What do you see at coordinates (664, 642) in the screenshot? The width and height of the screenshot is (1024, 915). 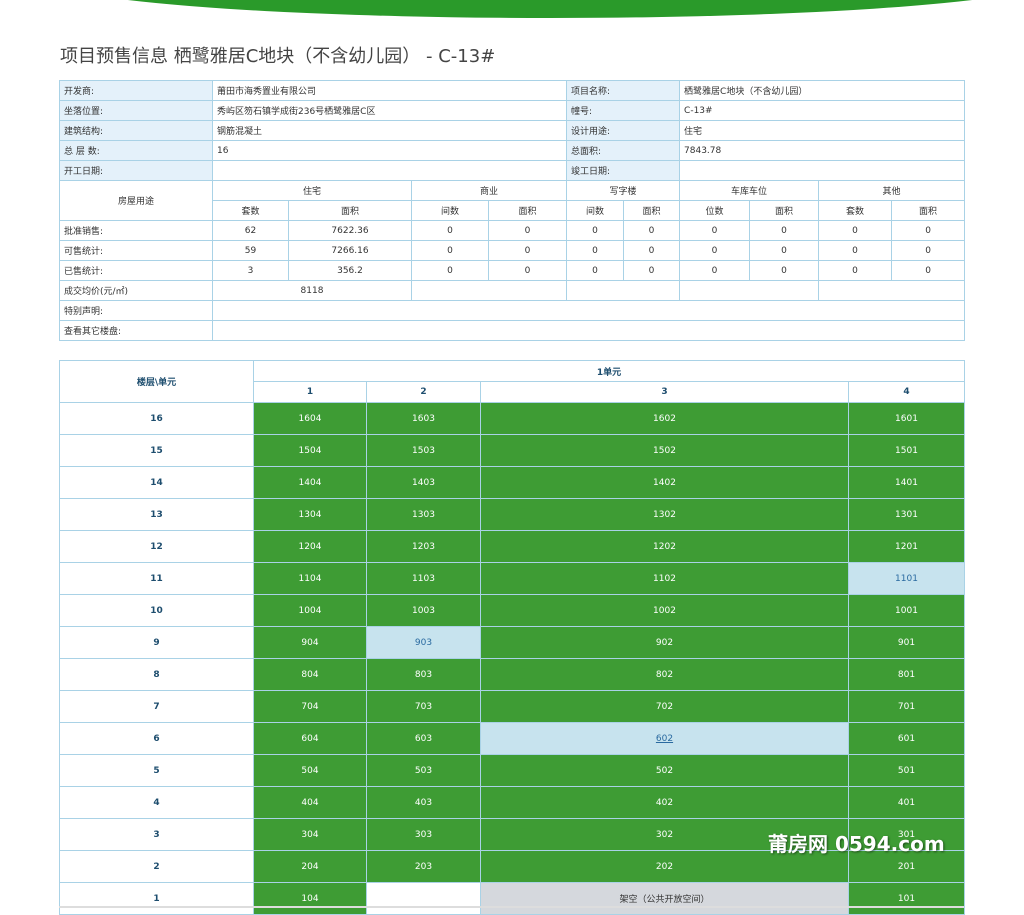 I see `unit-cell: 902` at bounding box center [664, 642].